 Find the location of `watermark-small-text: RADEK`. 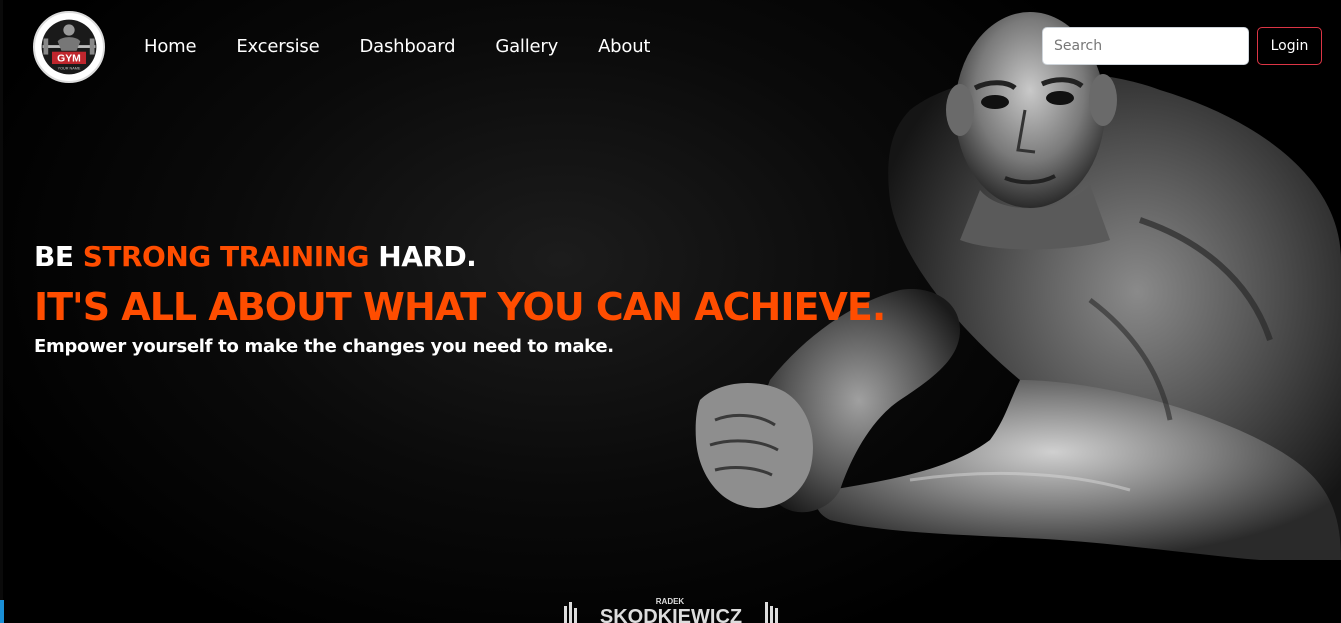

watermark-small-text: RADEK is located at coordinates (670, 601).